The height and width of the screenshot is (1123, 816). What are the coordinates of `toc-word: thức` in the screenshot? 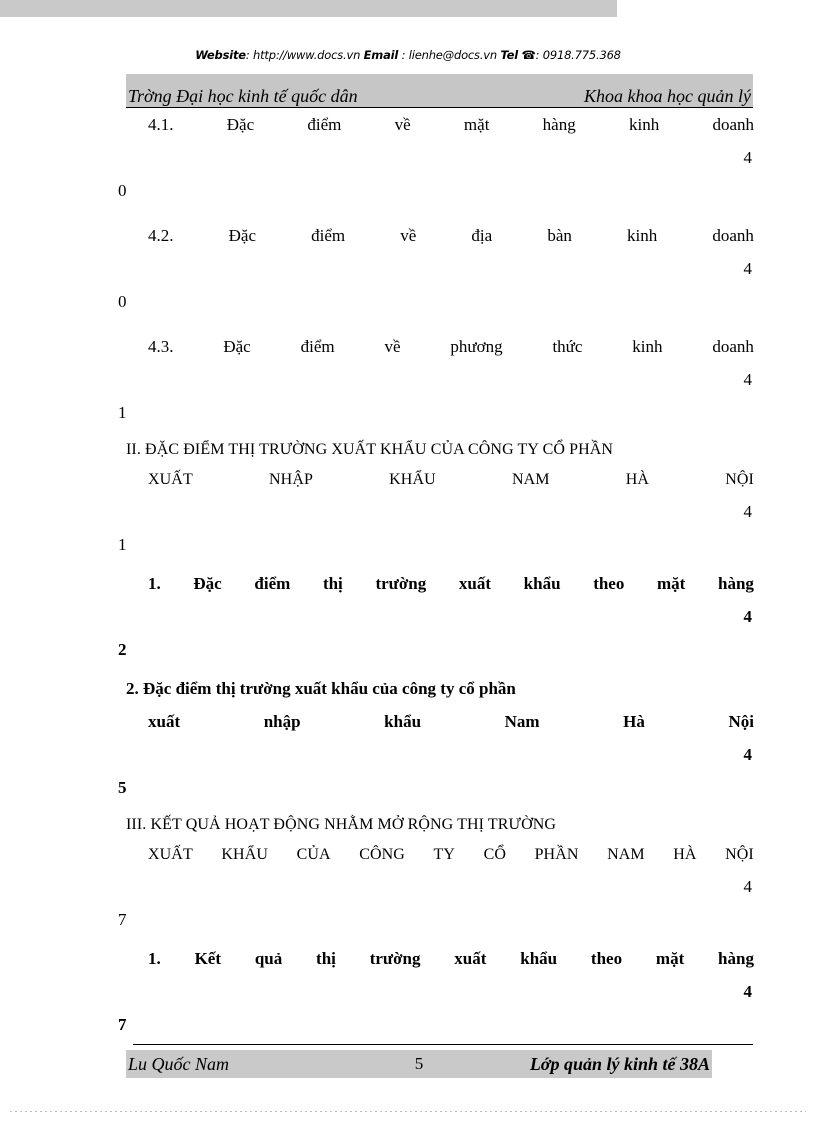 It's located at (567, 346).